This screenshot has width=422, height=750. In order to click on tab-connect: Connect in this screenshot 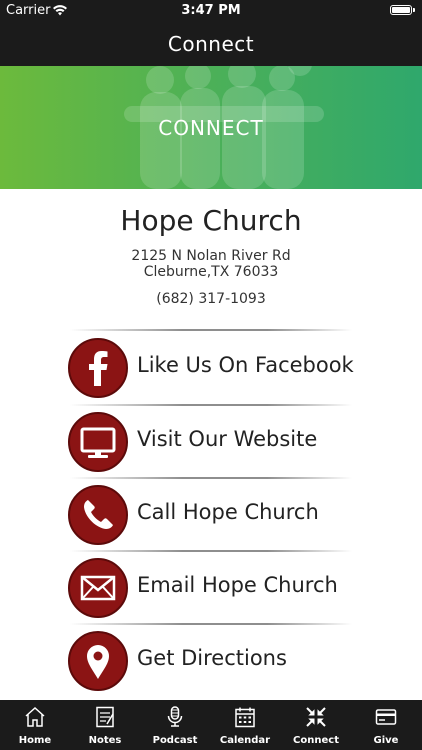, I will do `click(316, 725)`.